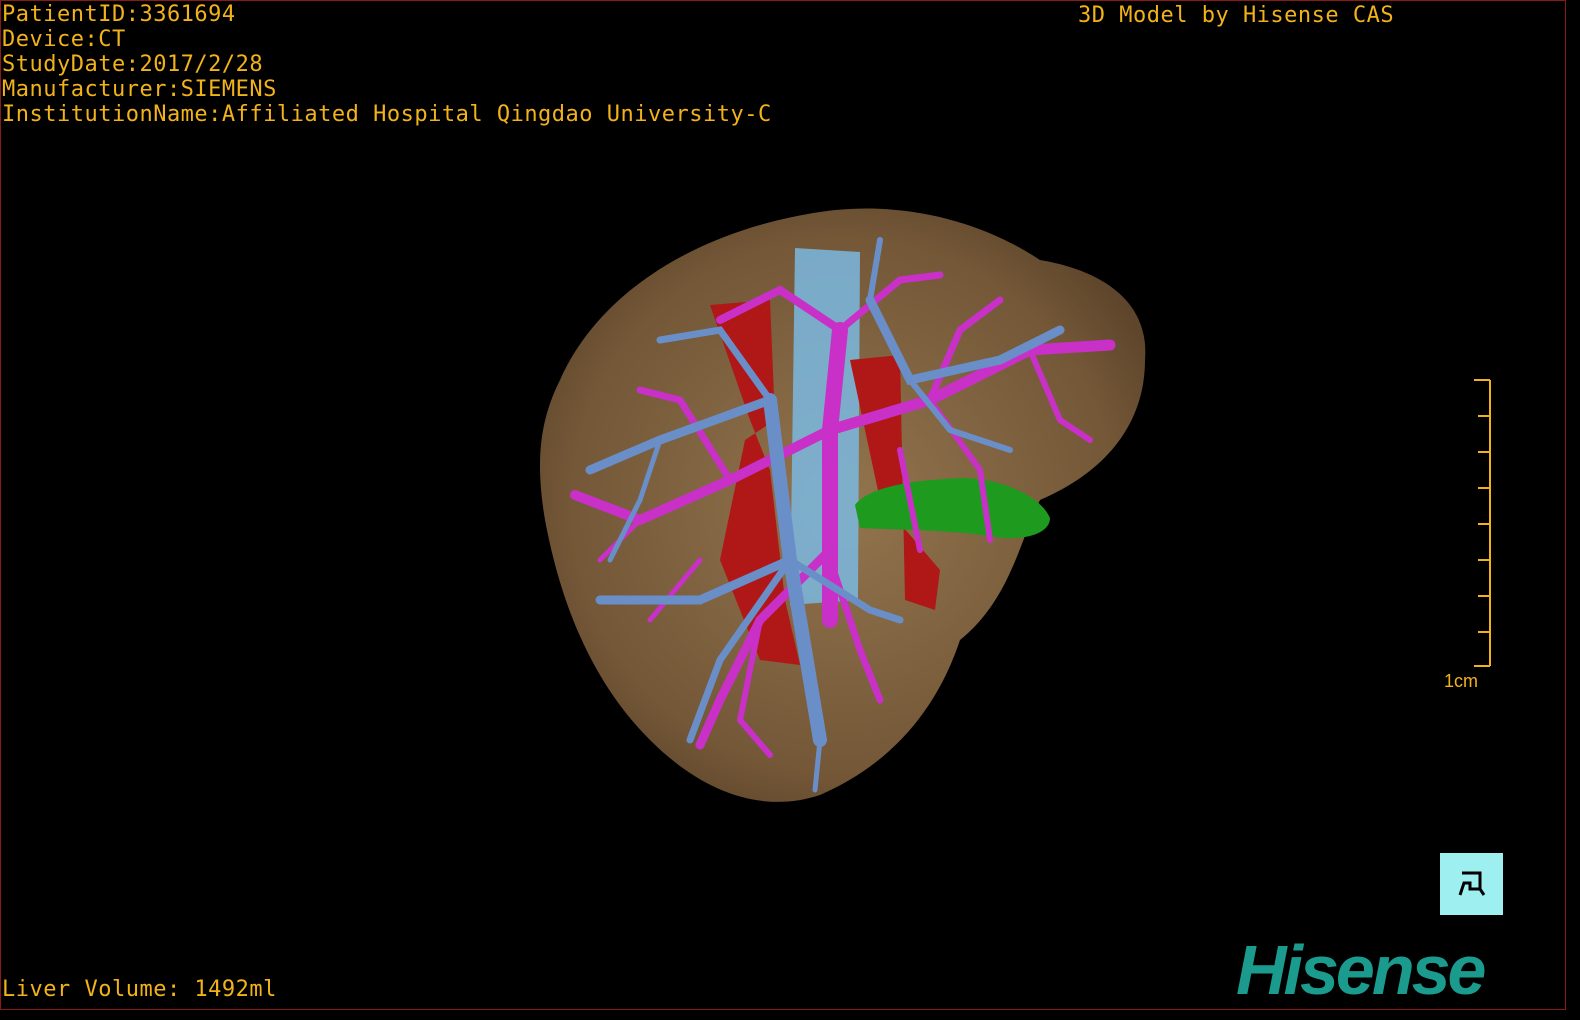 The height and width of the screenshot is (1020, 1580). I want to click on orientation-cube-icon, so click(1471, 883).